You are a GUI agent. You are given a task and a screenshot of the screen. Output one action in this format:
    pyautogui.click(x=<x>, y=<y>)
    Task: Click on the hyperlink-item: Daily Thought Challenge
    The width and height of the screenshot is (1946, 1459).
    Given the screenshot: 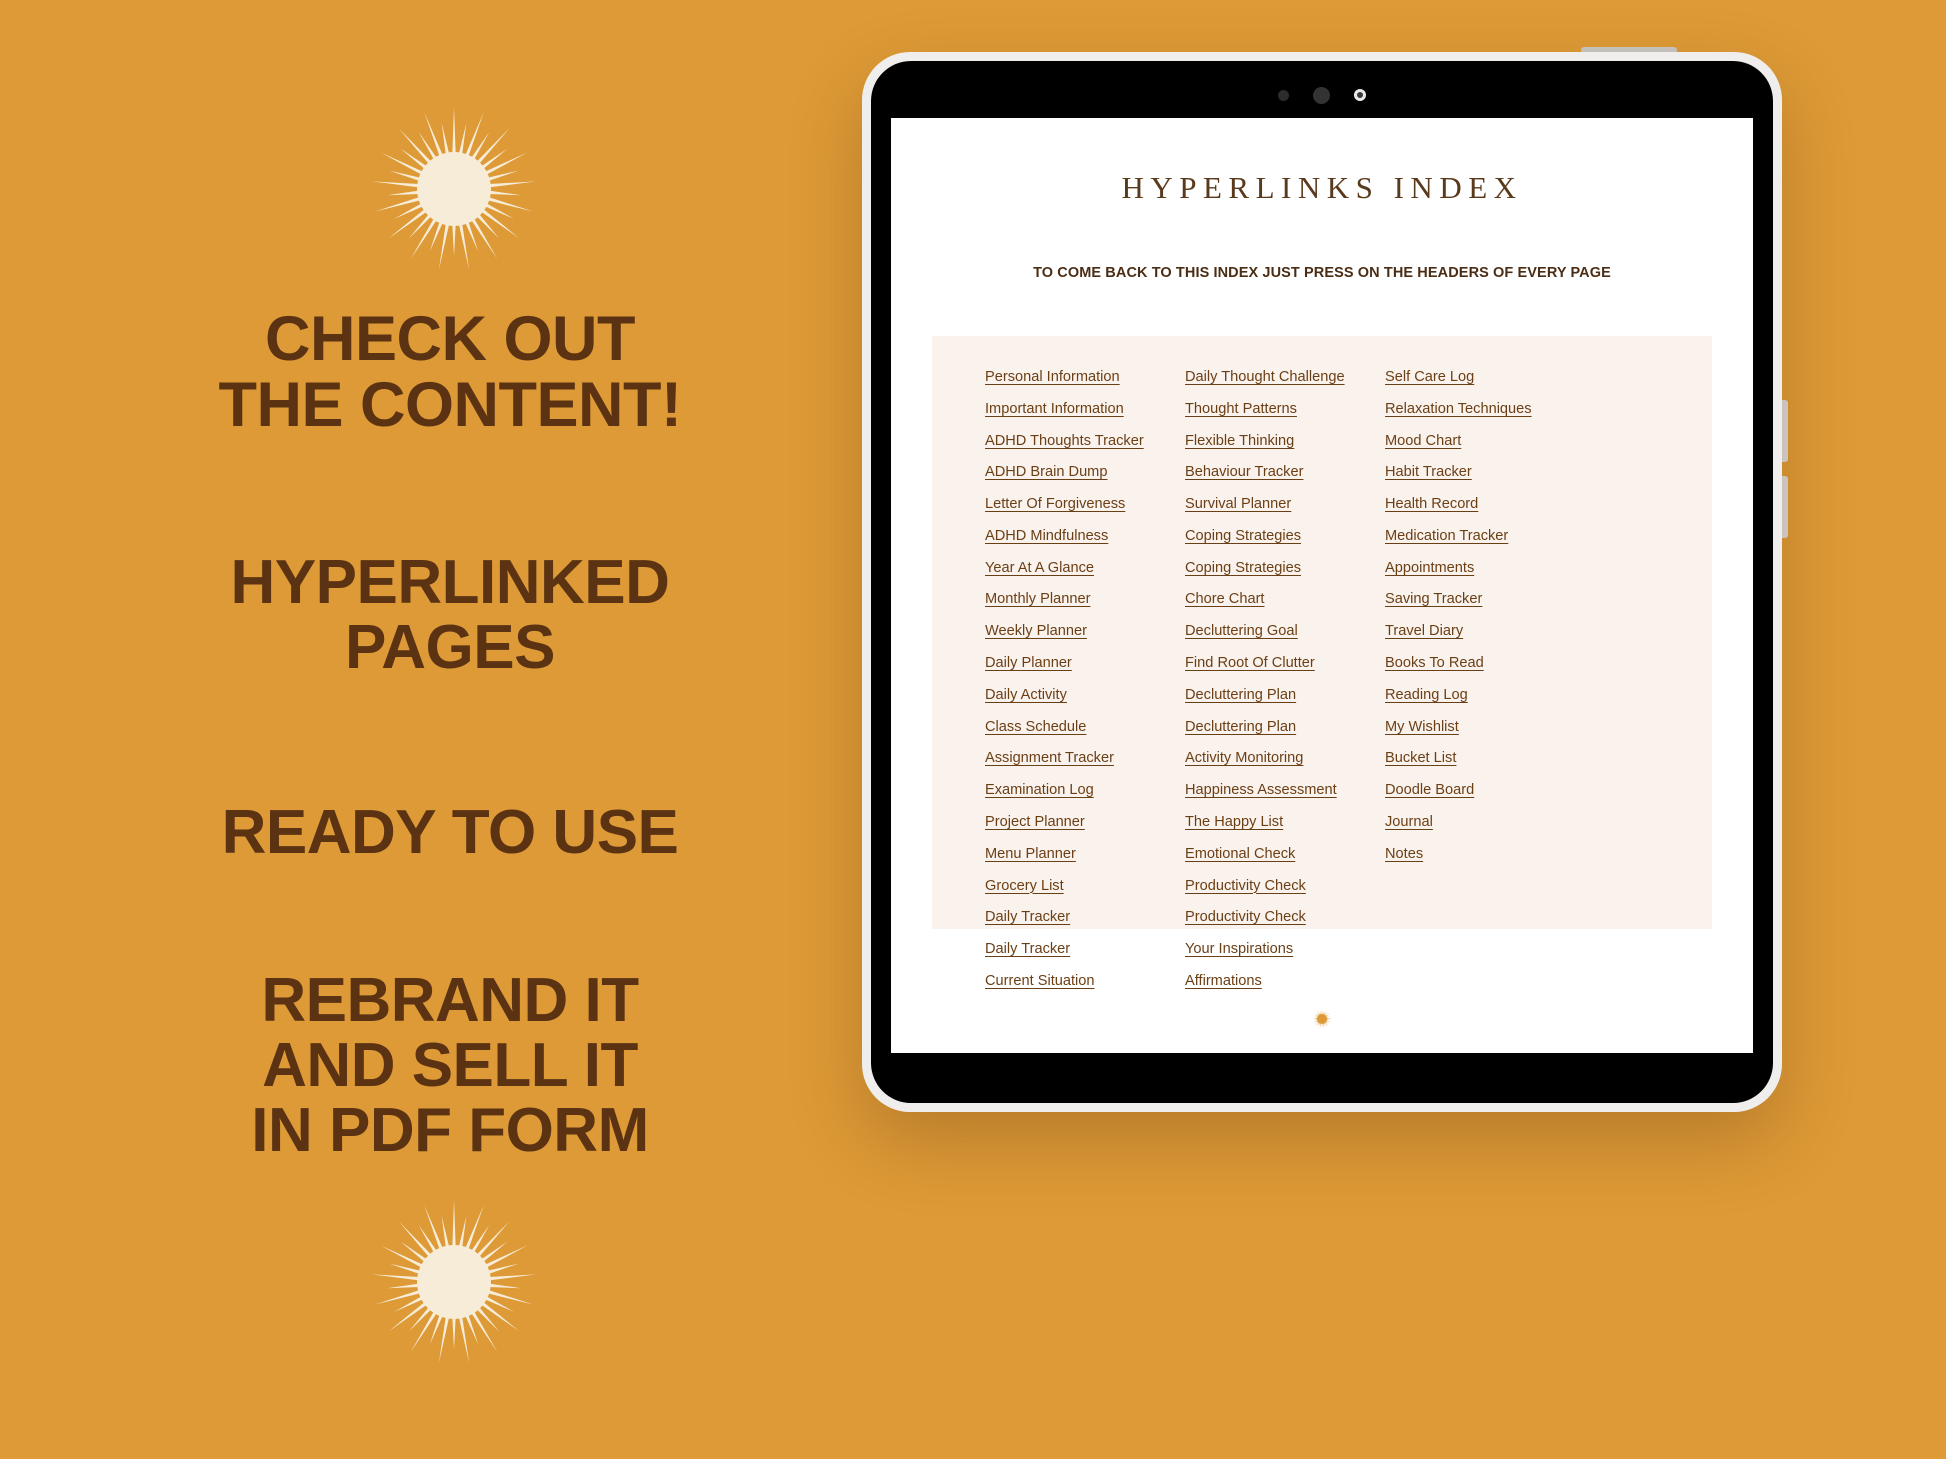 What is the action you would take?
    pyautogui.click(x=1285, y=377)
    